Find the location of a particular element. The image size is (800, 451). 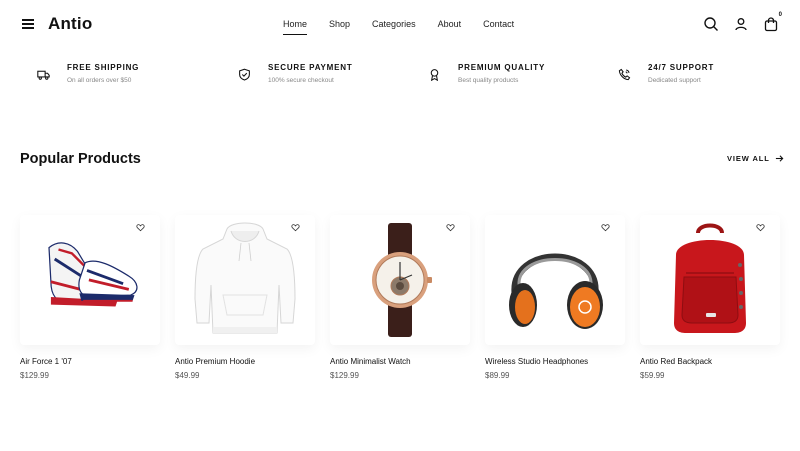

nav-shop: Shop is located at coordinates (339, 24).